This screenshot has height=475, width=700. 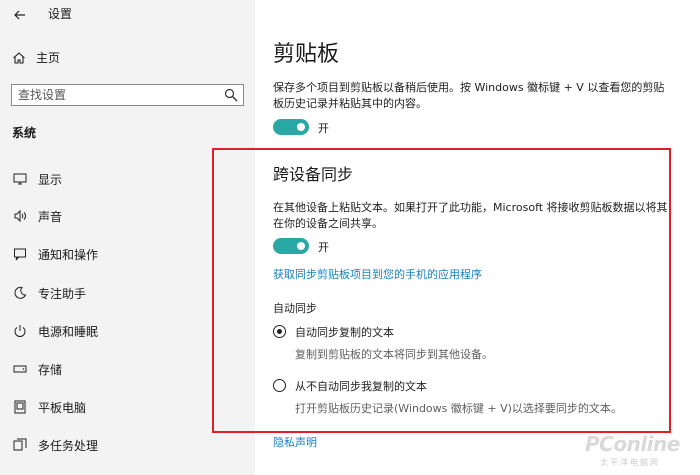 I want to click on back-button, so click(x=20, y=15).